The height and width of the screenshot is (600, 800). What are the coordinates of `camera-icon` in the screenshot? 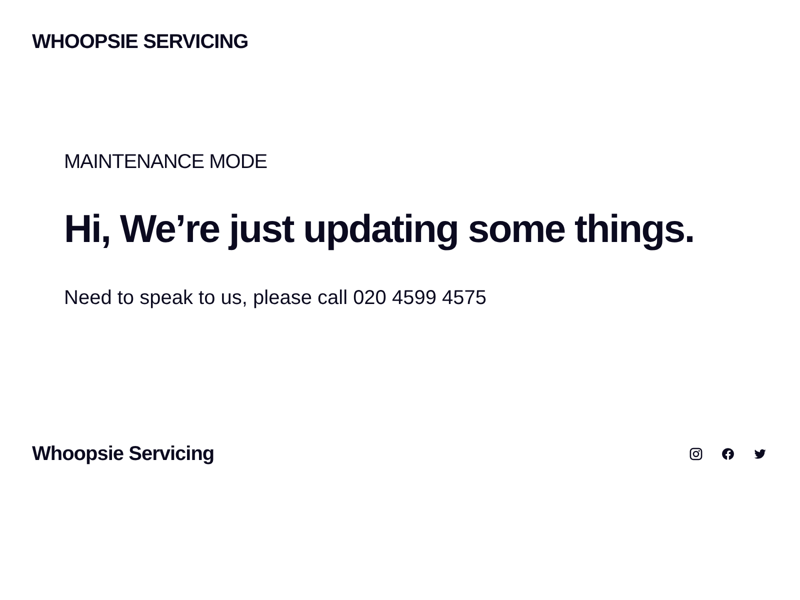 It's located at (696, 454).